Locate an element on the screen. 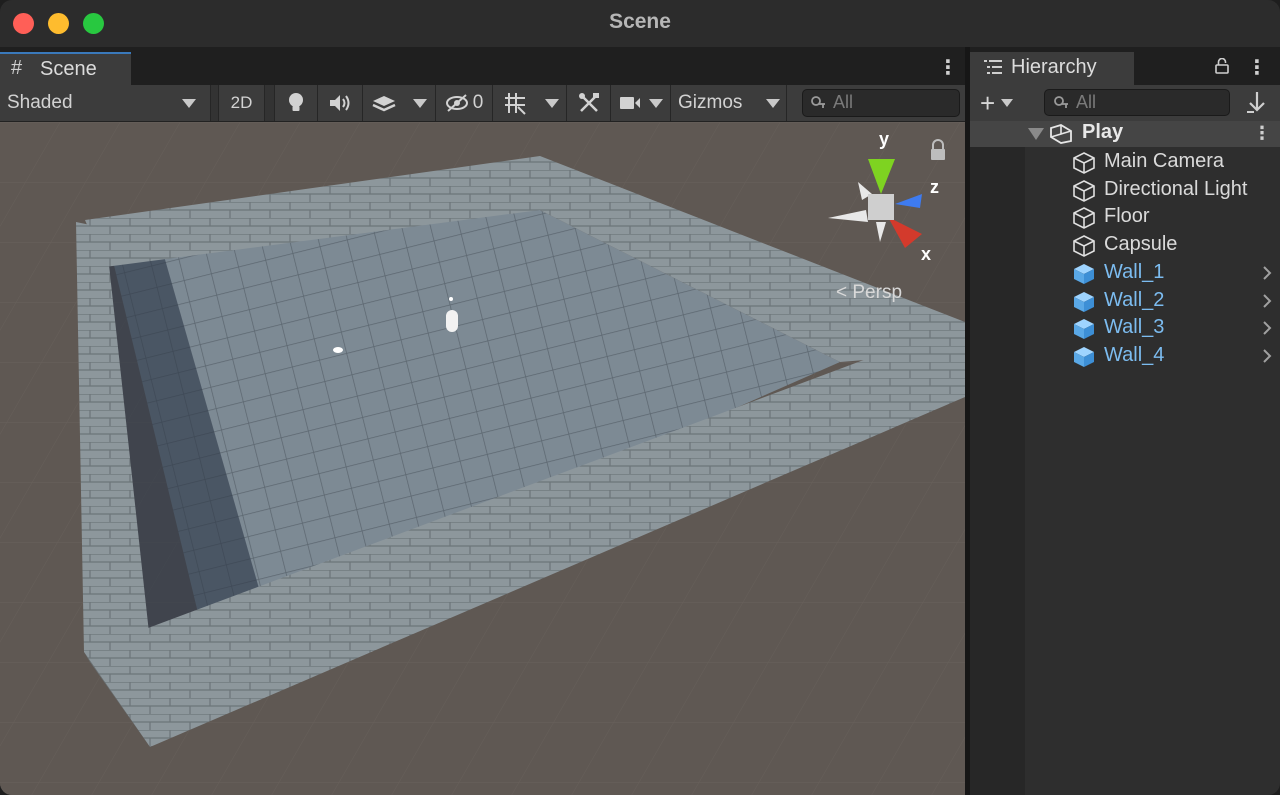 The width and height of the screenshot is (1280, 795). scene-menu-icon: ⋮ is located at coordinates (1262, 133).